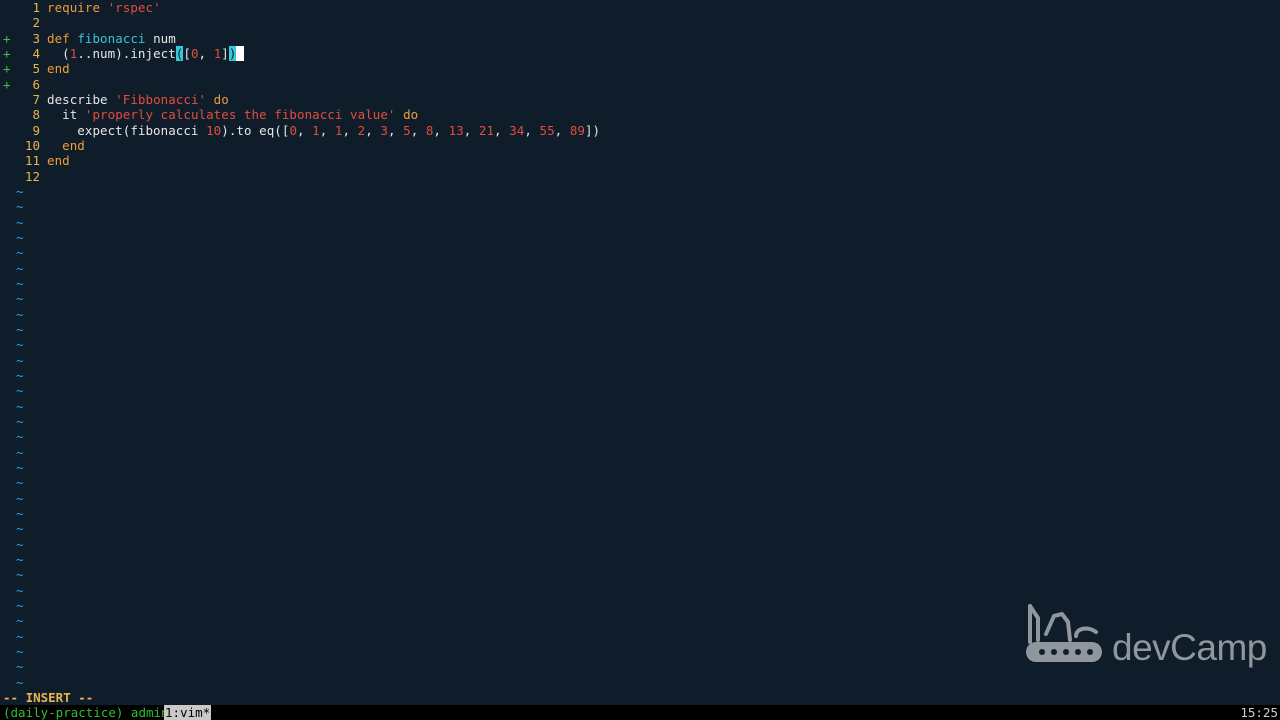 The image size is (1280, 720). I want to click on line-number: 11, so click(32, 161).